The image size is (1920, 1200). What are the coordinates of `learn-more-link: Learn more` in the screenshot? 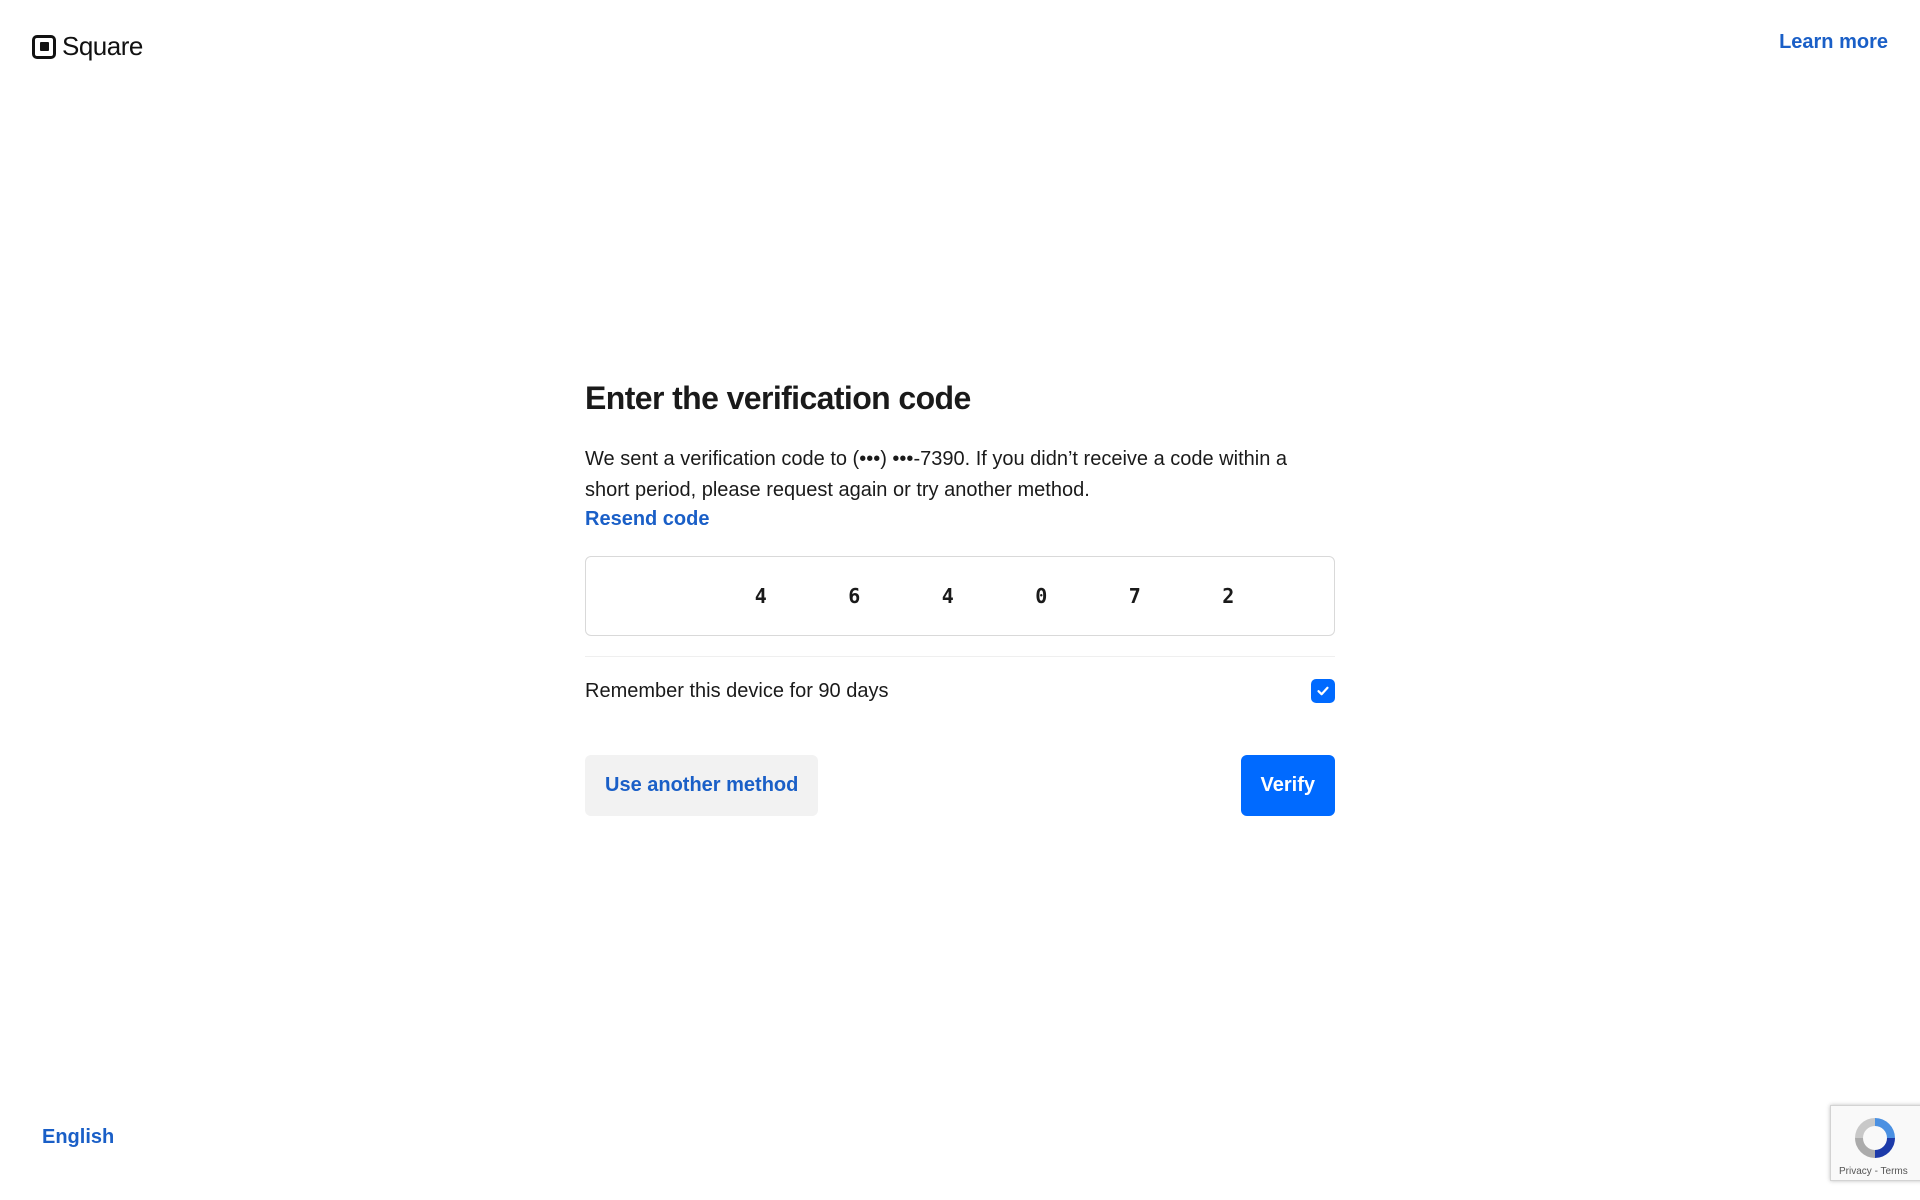 It's located at (1833, 42).